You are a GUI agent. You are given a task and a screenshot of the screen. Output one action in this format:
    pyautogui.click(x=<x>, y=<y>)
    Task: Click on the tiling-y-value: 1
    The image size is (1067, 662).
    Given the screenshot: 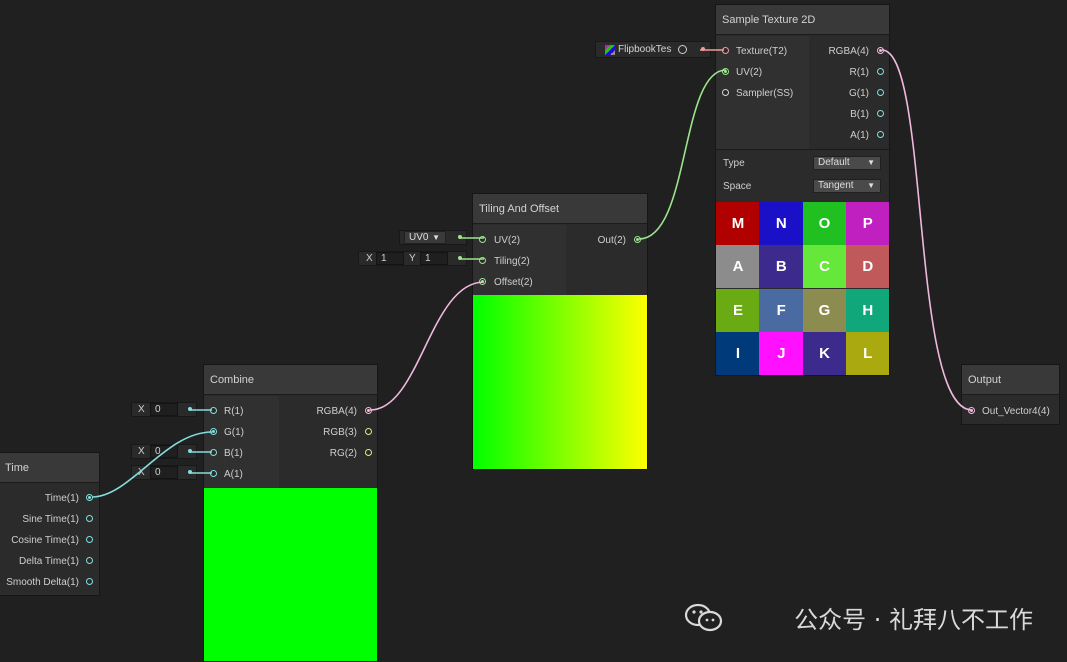 What is the action you would take?
    pyautogui.click(x=434, y=258)
    